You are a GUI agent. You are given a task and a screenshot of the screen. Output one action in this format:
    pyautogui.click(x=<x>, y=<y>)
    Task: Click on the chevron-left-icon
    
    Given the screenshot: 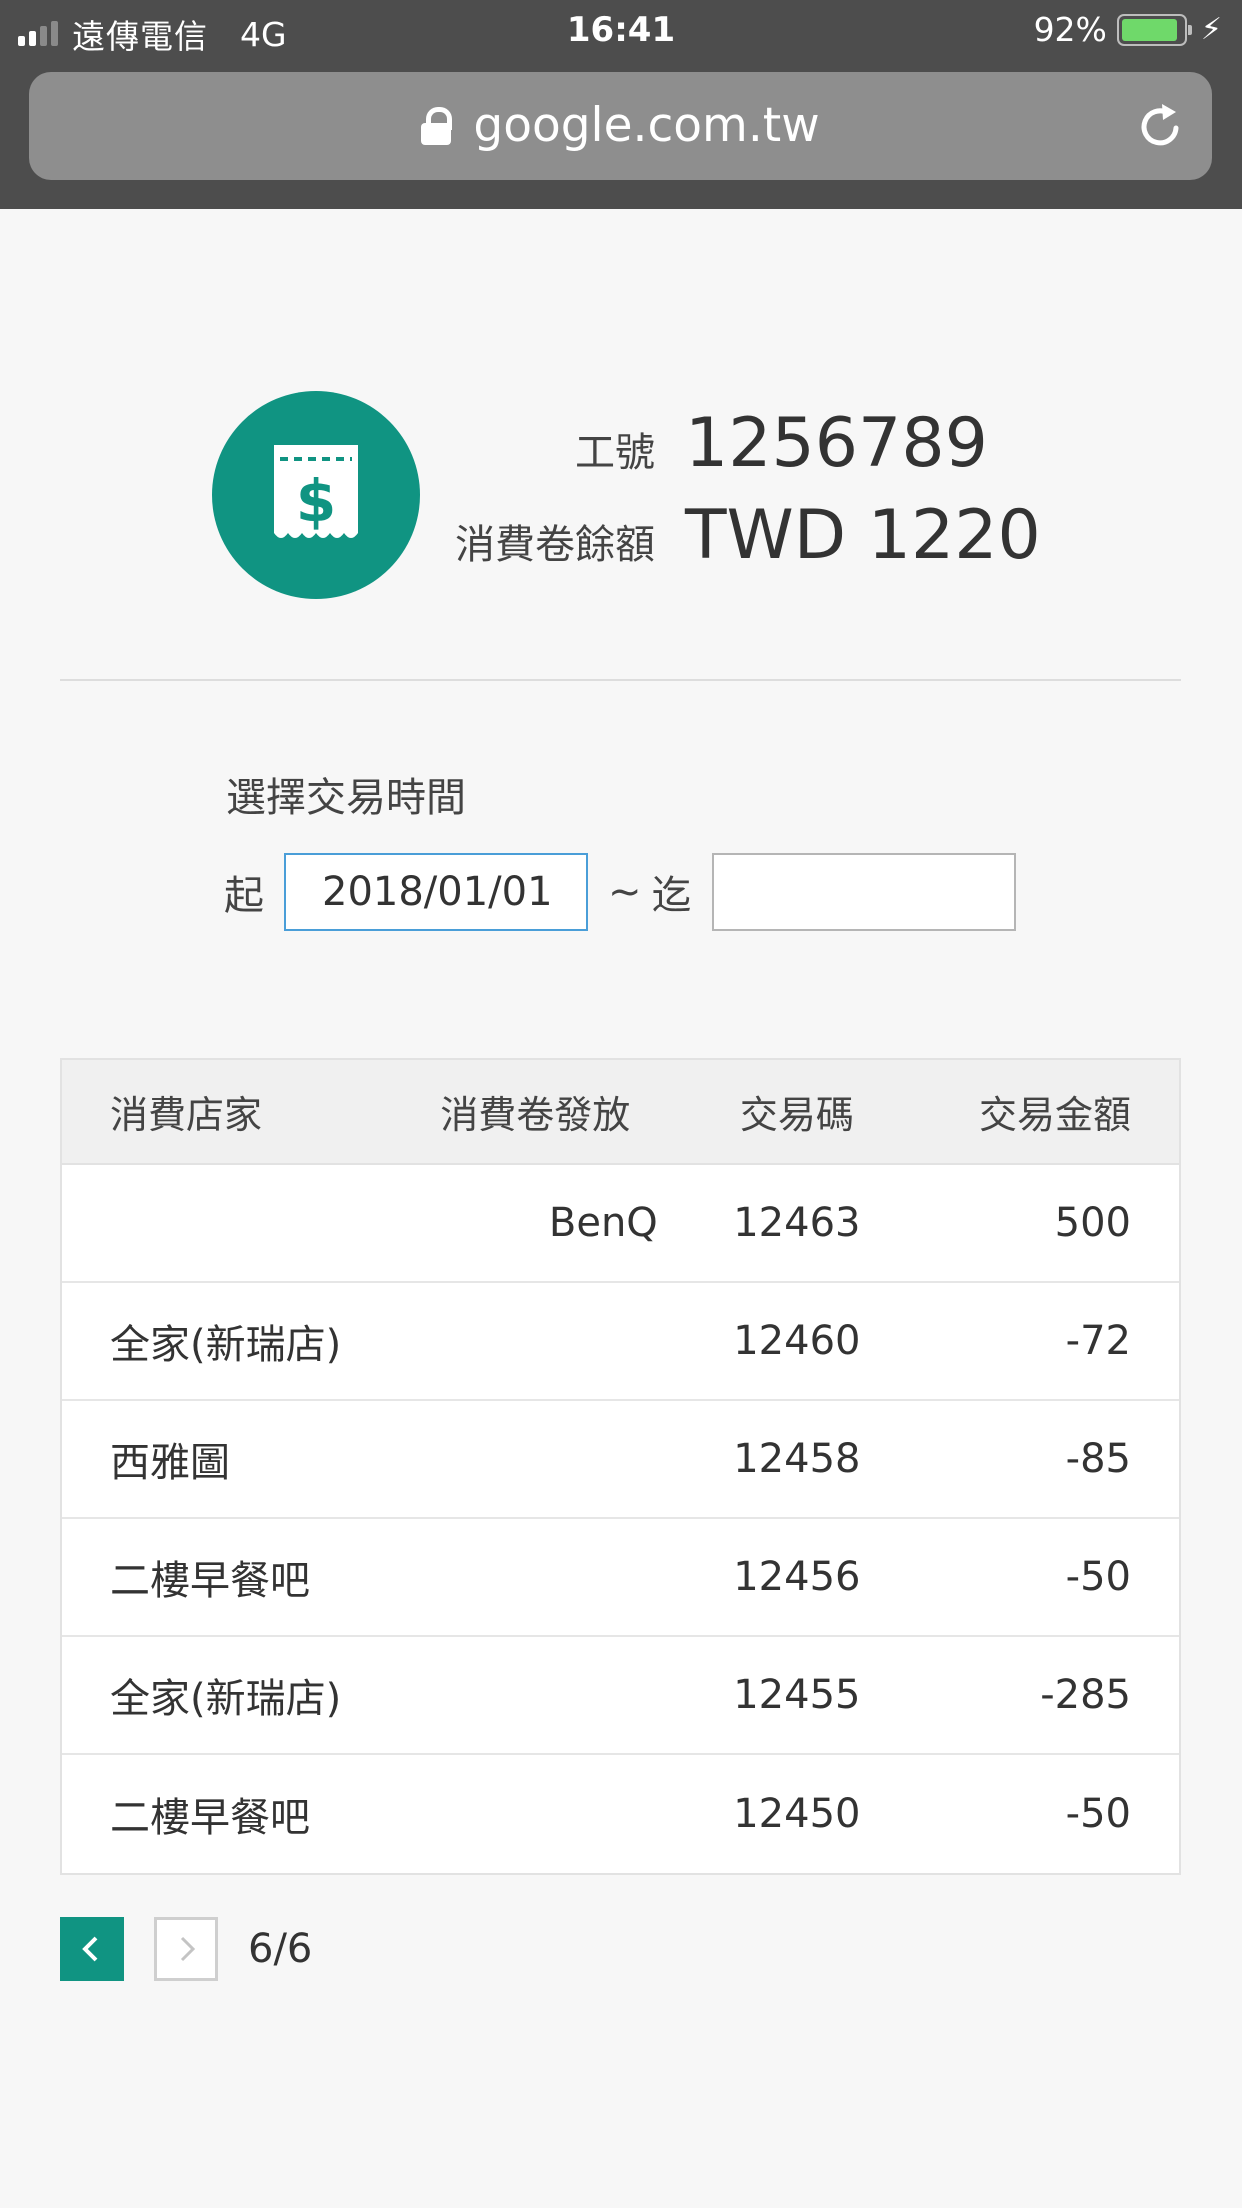 What is the action you would take?
    pyautogui.click(x=90, y=1949)
    